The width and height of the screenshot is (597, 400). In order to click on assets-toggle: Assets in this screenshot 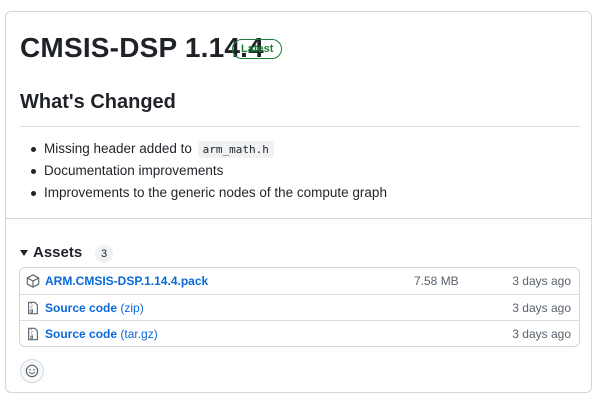, I will do `click(51, 253)`.